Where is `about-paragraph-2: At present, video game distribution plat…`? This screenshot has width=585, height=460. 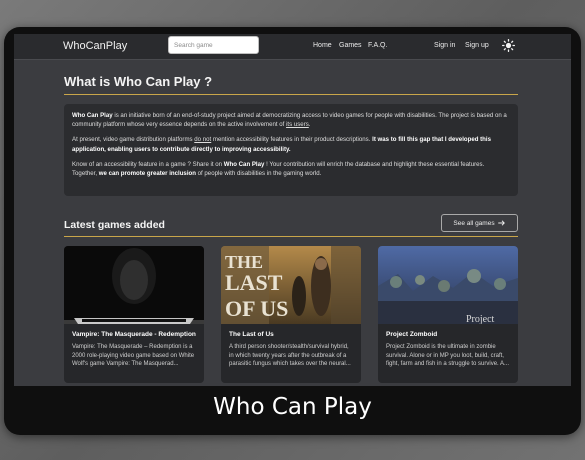 about-paragraph-2: At present, video game distribution plat… is located at coordinates (281, 144).